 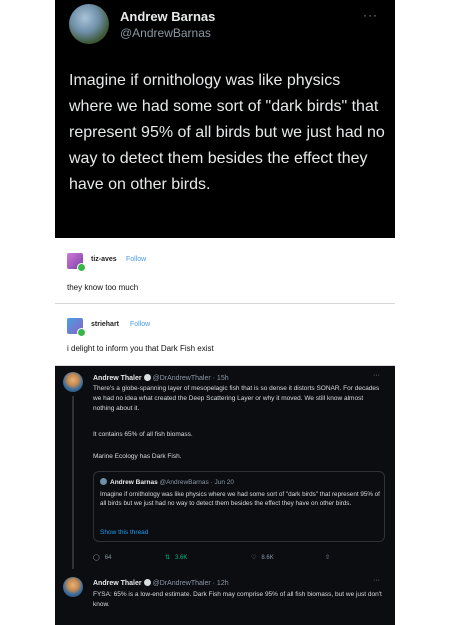 I want to click on retweet-count: 3.6K, so click(x=181, y=558).